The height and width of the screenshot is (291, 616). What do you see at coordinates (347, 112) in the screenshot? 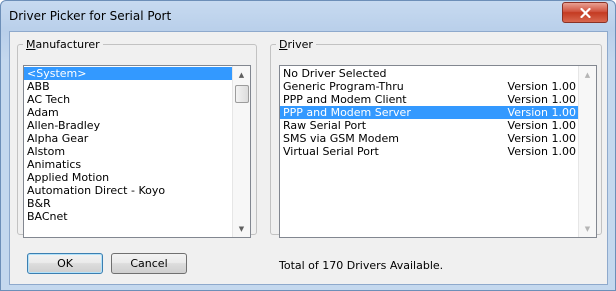
I see `driver-name: PPP and Modem Server` at bounding box center [347, 112].